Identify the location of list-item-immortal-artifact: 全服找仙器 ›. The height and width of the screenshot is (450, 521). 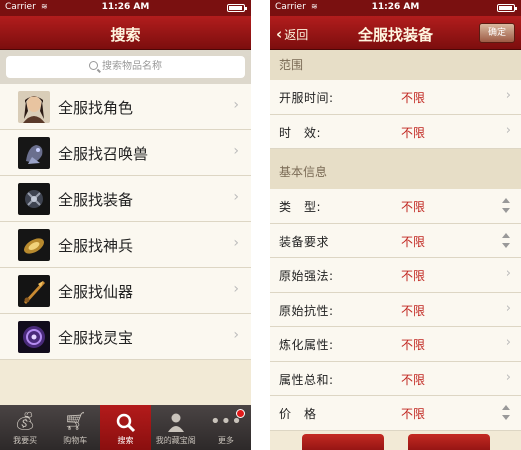
(125, 291).